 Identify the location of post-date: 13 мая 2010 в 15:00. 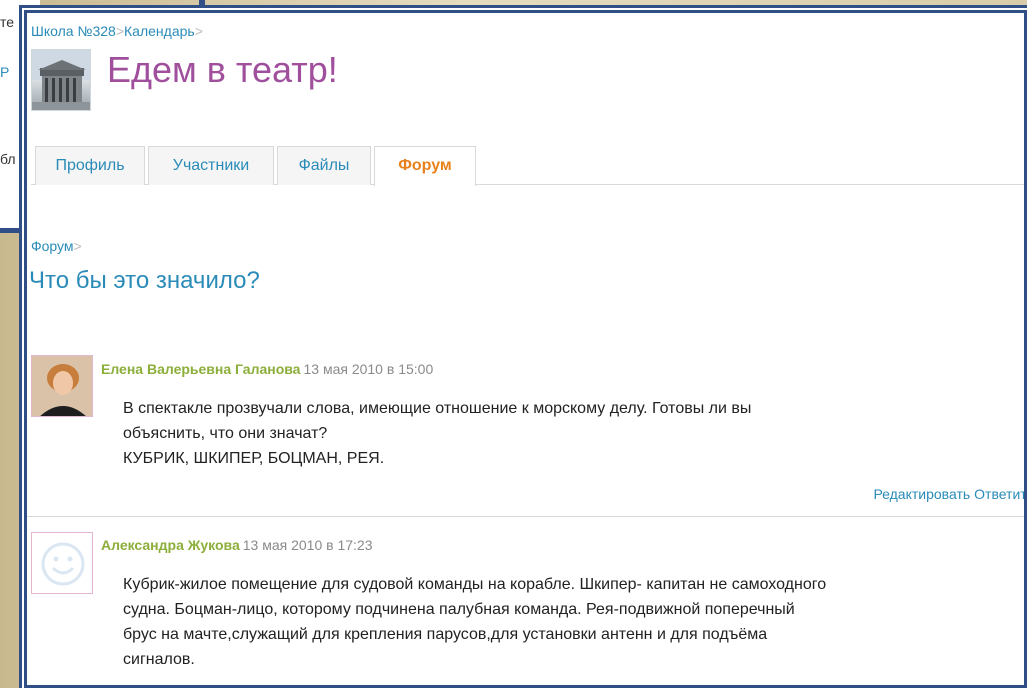
(368, 369).